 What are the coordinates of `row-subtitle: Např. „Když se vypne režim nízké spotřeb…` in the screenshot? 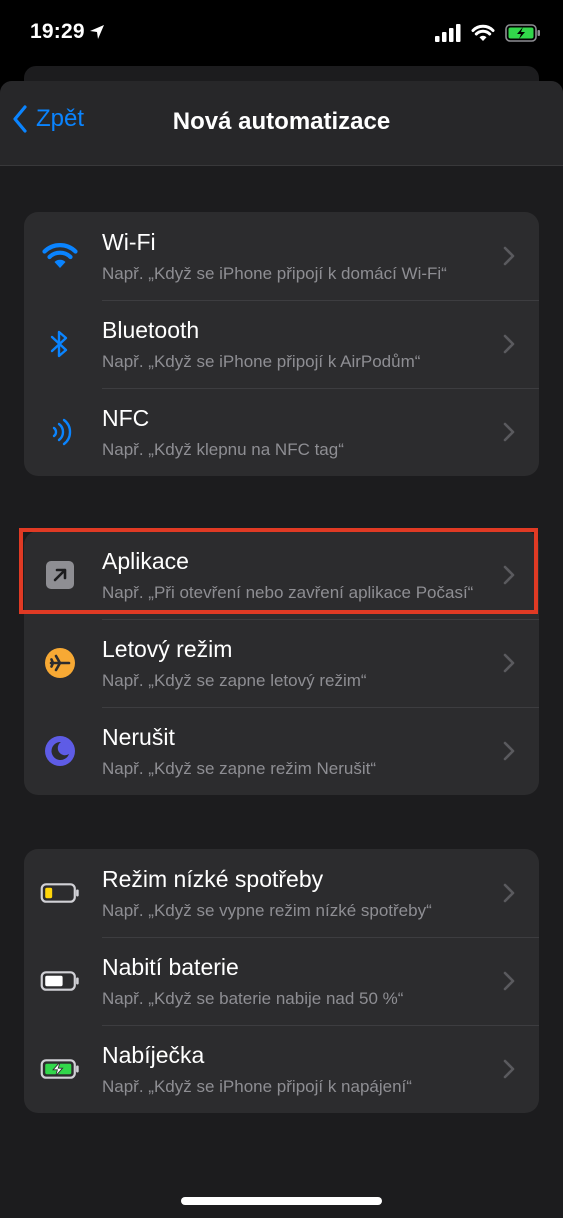 It's located at (267, 910).